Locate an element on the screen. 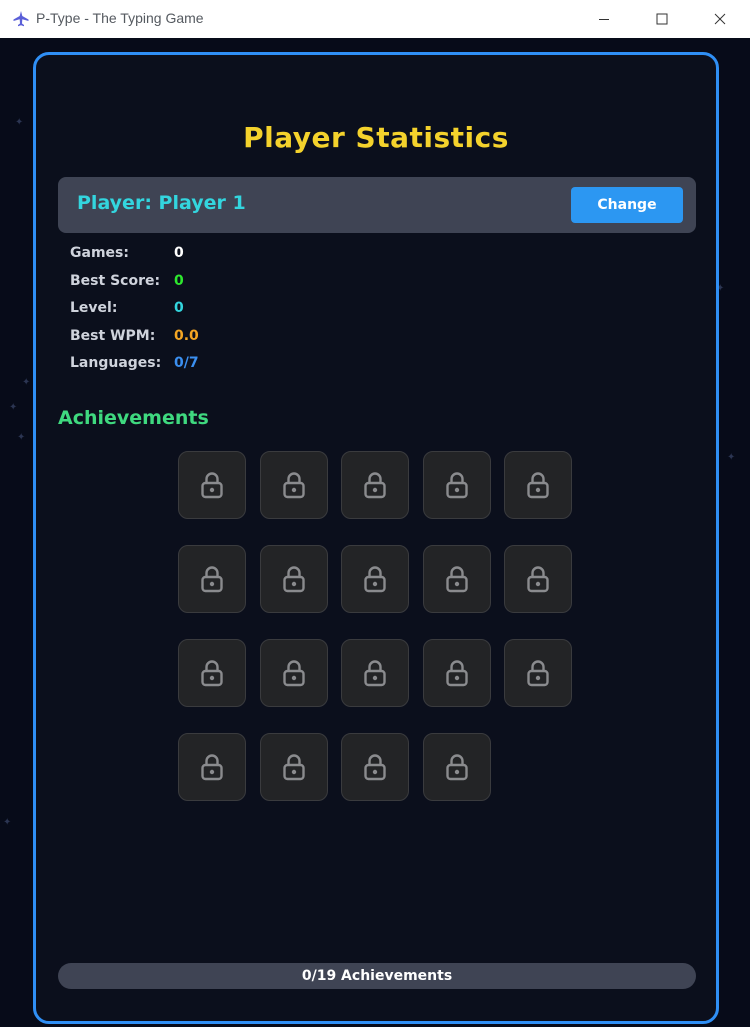  stat-row-languages: Languages: 0/7 is located at coordinates (220, 369).